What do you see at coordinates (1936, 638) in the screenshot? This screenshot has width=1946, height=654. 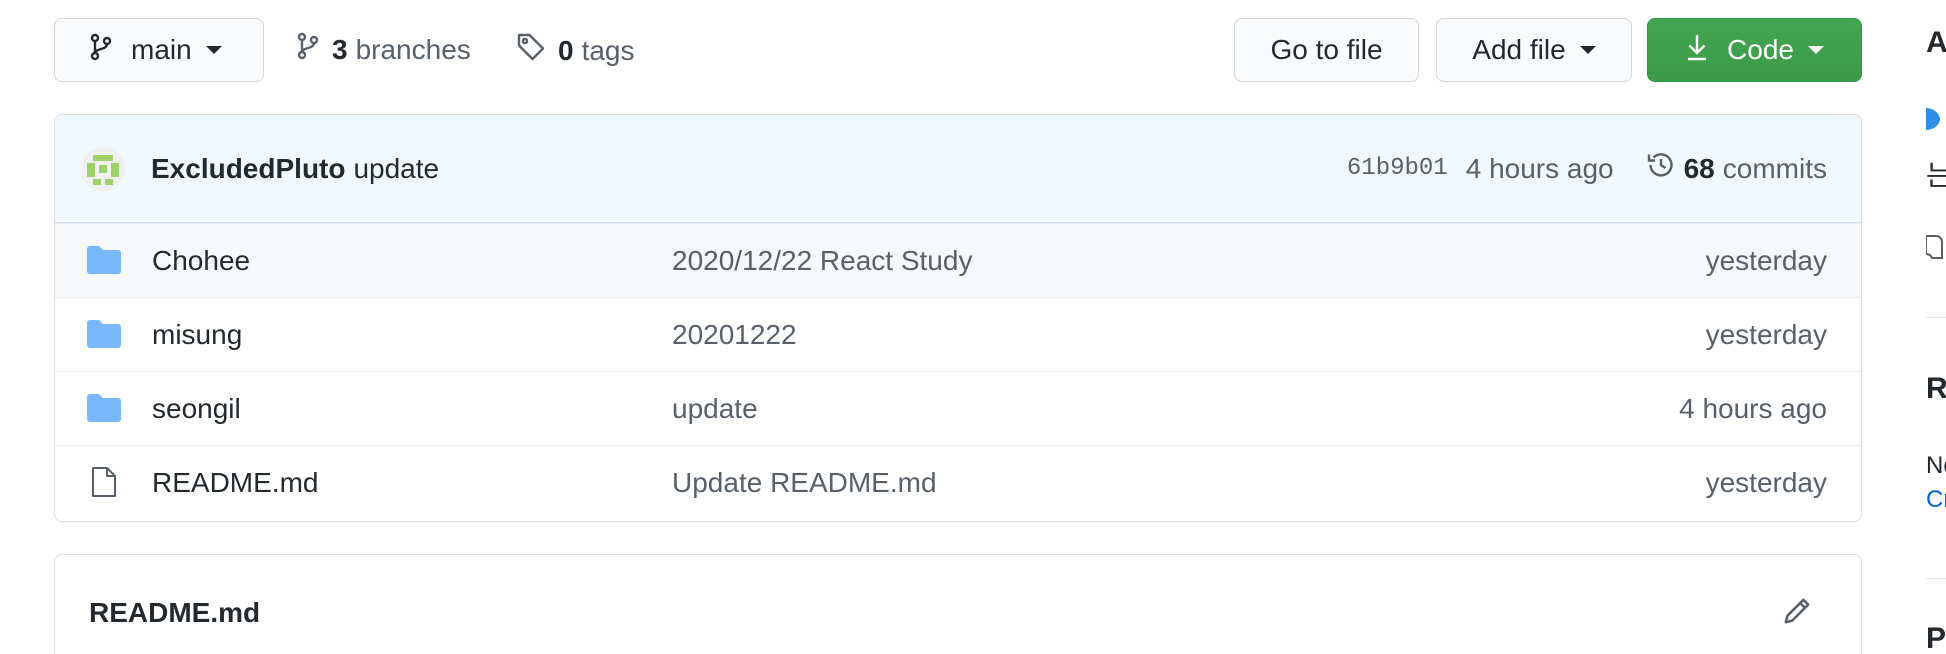 I see `packages-heading: P` at bounding box center [1936, 638].